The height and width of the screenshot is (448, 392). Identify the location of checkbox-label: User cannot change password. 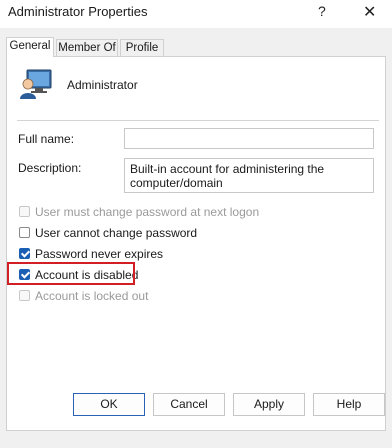
(116, 233).